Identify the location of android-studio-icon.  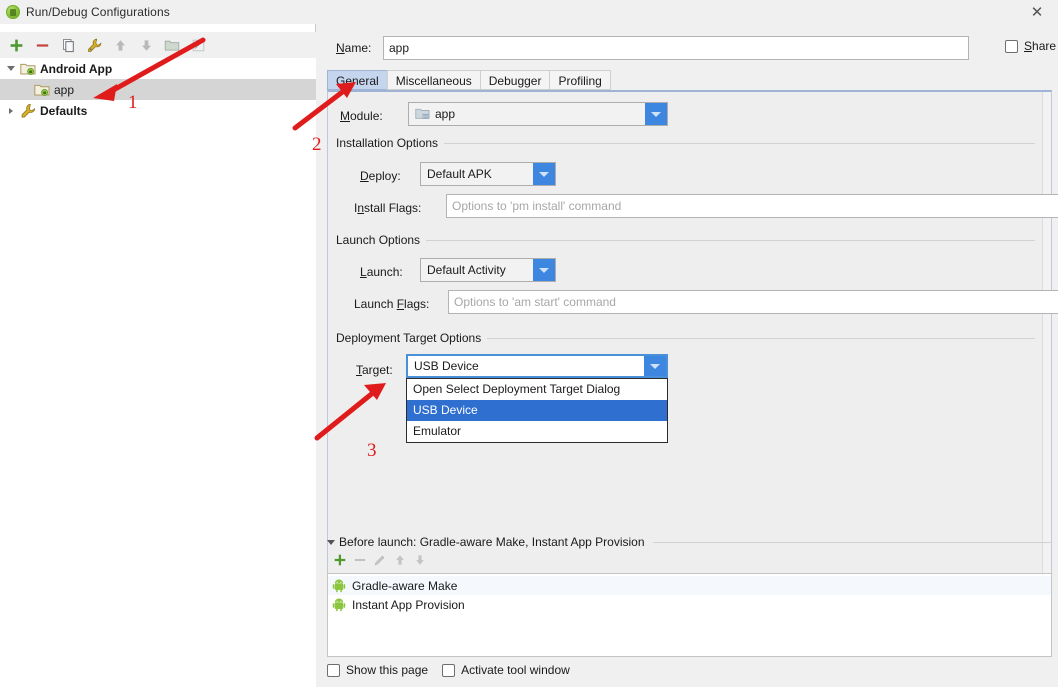
(13, 12).